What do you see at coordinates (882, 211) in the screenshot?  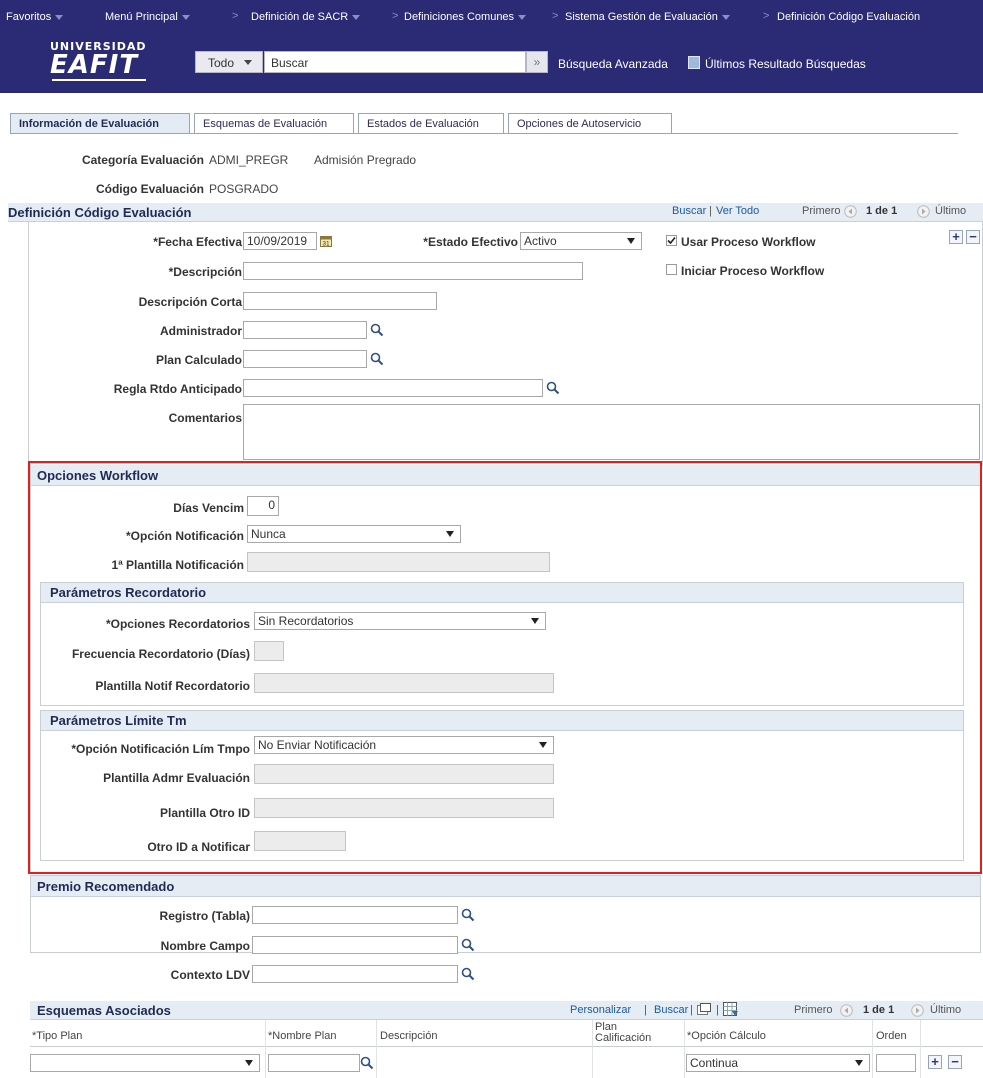 I see `row-count: 1 de 1` at bounding box center [882, 211].